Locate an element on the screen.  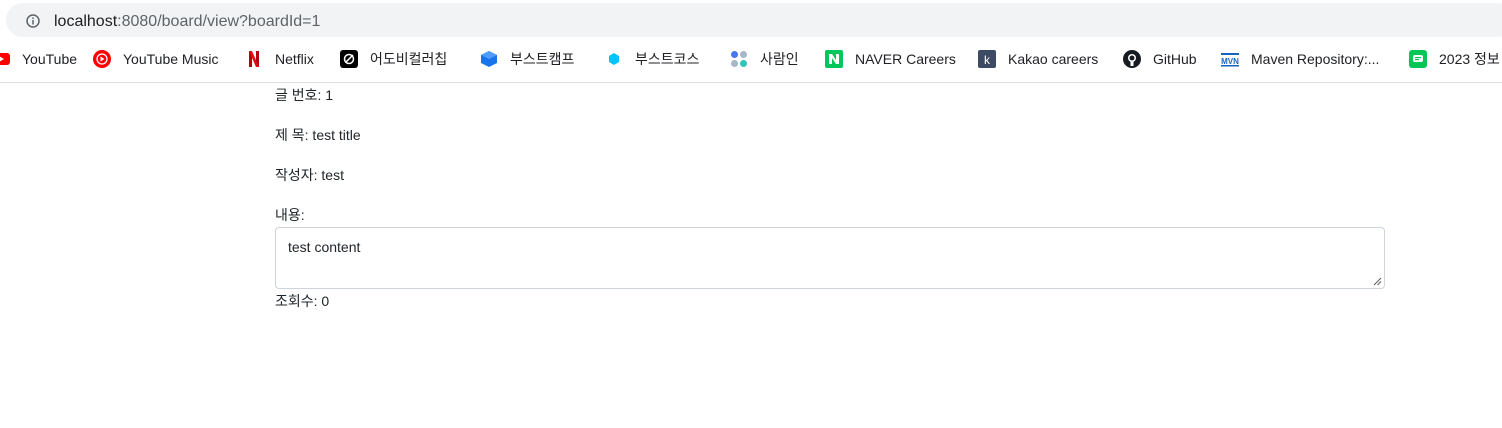
chrome-divider is located at coordinates (751, 82).